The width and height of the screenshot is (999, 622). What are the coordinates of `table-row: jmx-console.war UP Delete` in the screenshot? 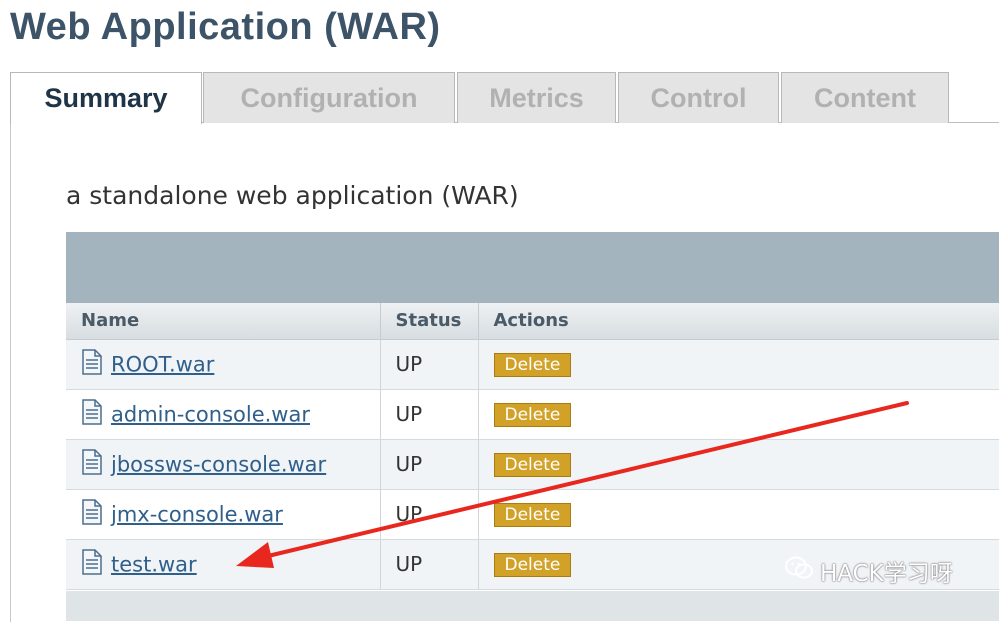 It's located at (532, 514).